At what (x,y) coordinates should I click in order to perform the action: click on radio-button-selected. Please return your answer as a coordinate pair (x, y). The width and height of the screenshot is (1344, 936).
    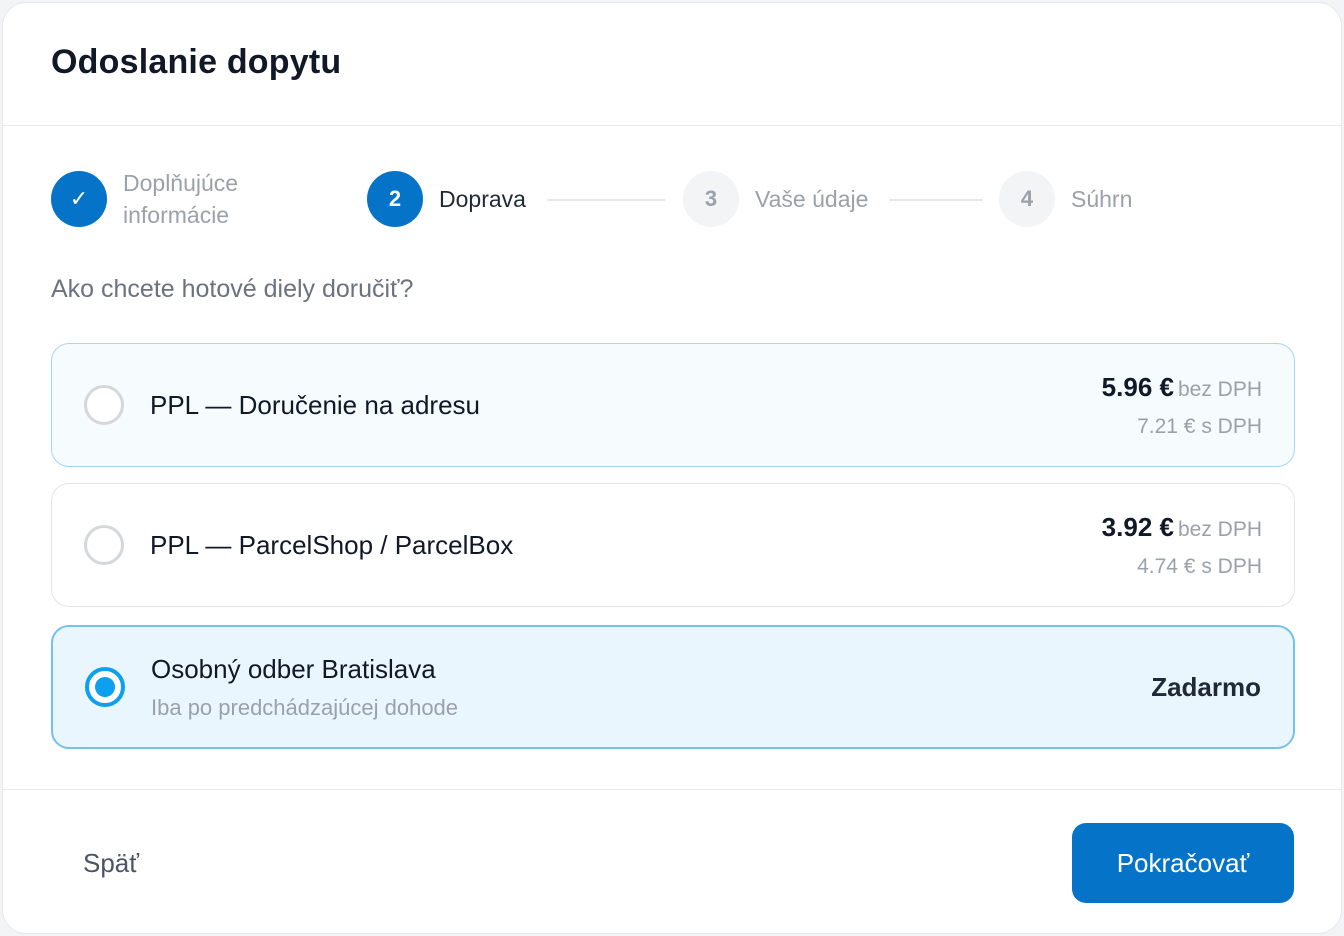
    Looking at the image, I should click on (105, 687).